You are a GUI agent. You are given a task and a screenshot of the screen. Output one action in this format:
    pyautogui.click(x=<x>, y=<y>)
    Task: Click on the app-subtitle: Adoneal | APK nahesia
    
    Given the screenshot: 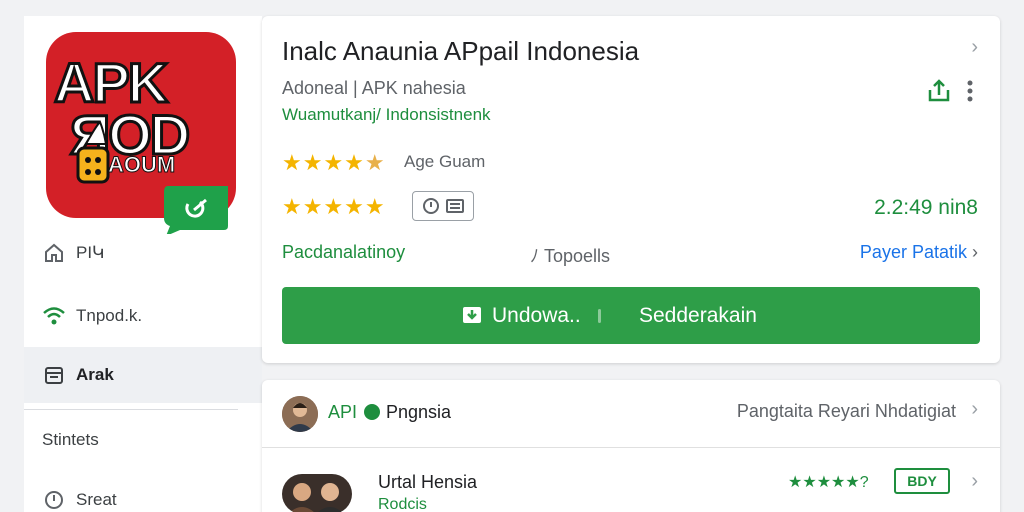 What is the action you would take?
    pyautogui.click(x=374, y=88)
    